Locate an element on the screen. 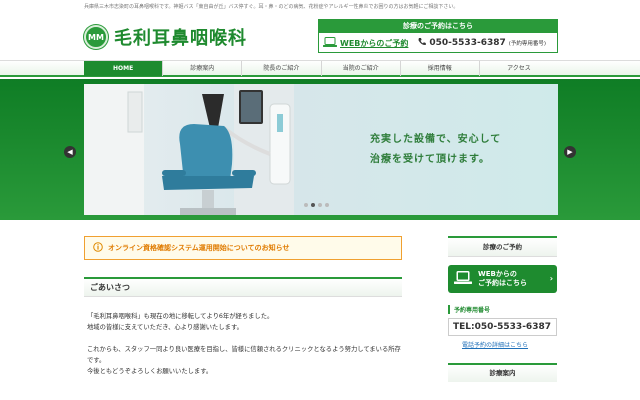 The width and height of the screenshot is (640, 400). web-button-line2: ご予約はこちら is located at coordinates (502, 283).